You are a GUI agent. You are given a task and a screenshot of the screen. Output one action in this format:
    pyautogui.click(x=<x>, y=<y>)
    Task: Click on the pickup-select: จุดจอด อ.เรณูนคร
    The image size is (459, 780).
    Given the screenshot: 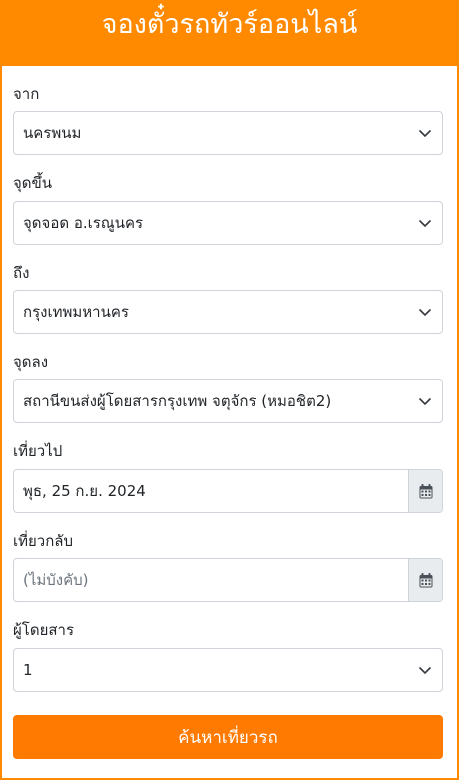 What is the action you would take?
    pyautogui.click(x=228, y=223)
    